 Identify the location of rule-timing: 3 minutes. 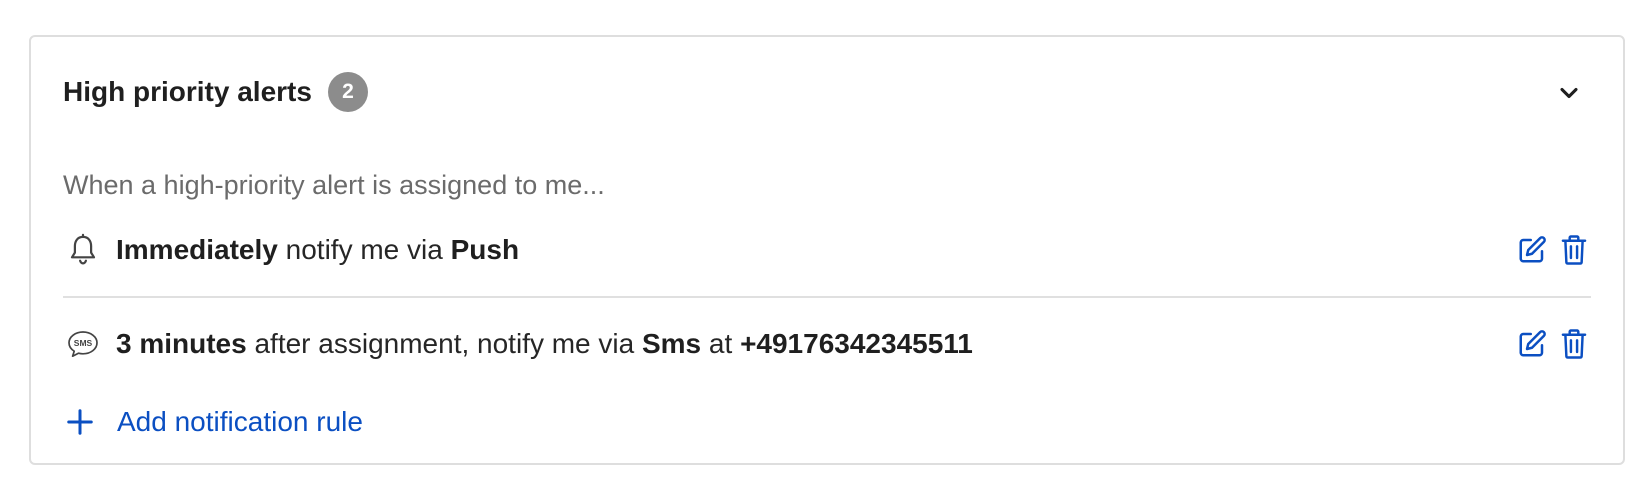
(181, 343).